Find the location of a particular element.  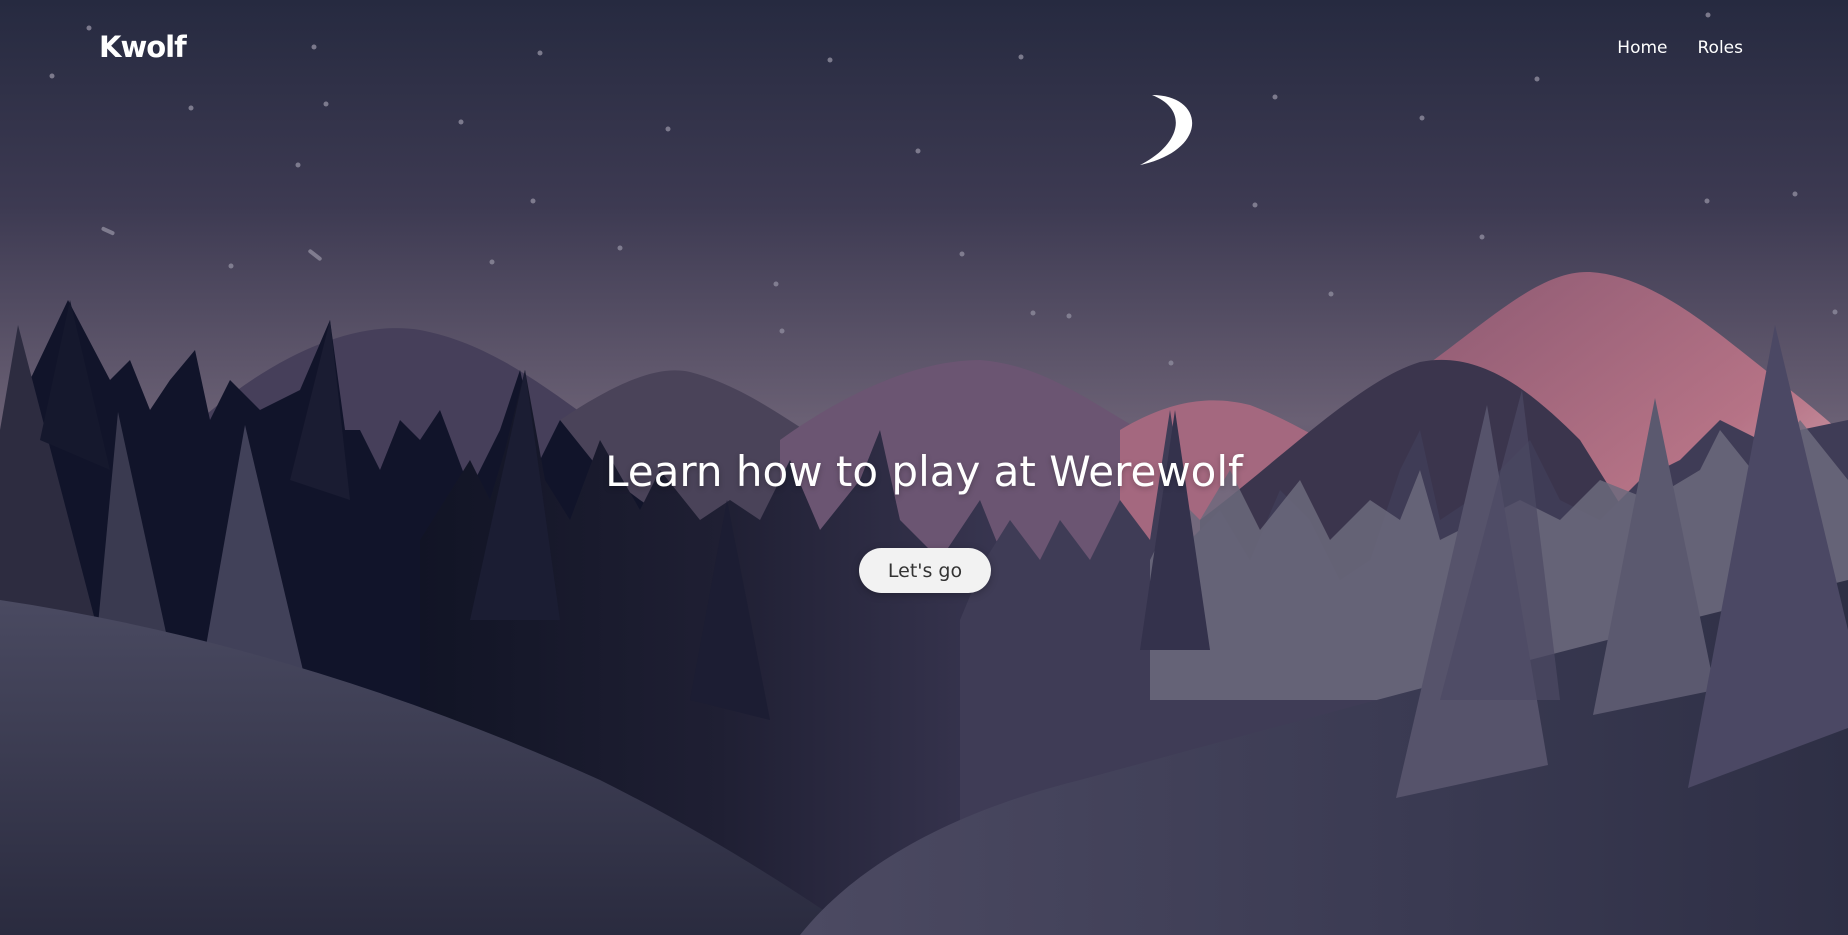

site-logo: Kwolf is located at coordinates (143, 47).